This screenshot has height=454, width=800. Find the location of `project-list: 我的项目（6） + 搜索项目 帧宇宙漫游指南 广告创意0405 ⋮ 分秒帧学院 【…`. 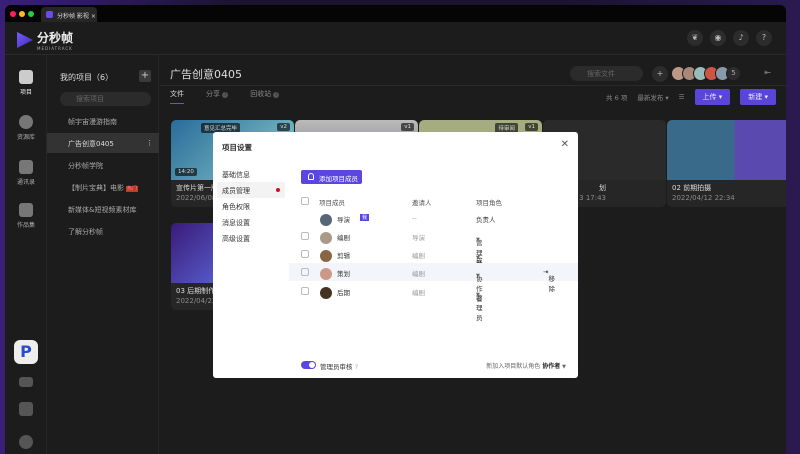

project-list: 我的项目（6） + 搜索项目 帧宇宙漫游指南 广告创意0405 ⋮ 分秒帧学院 【… is located at coordinates (103, 254).